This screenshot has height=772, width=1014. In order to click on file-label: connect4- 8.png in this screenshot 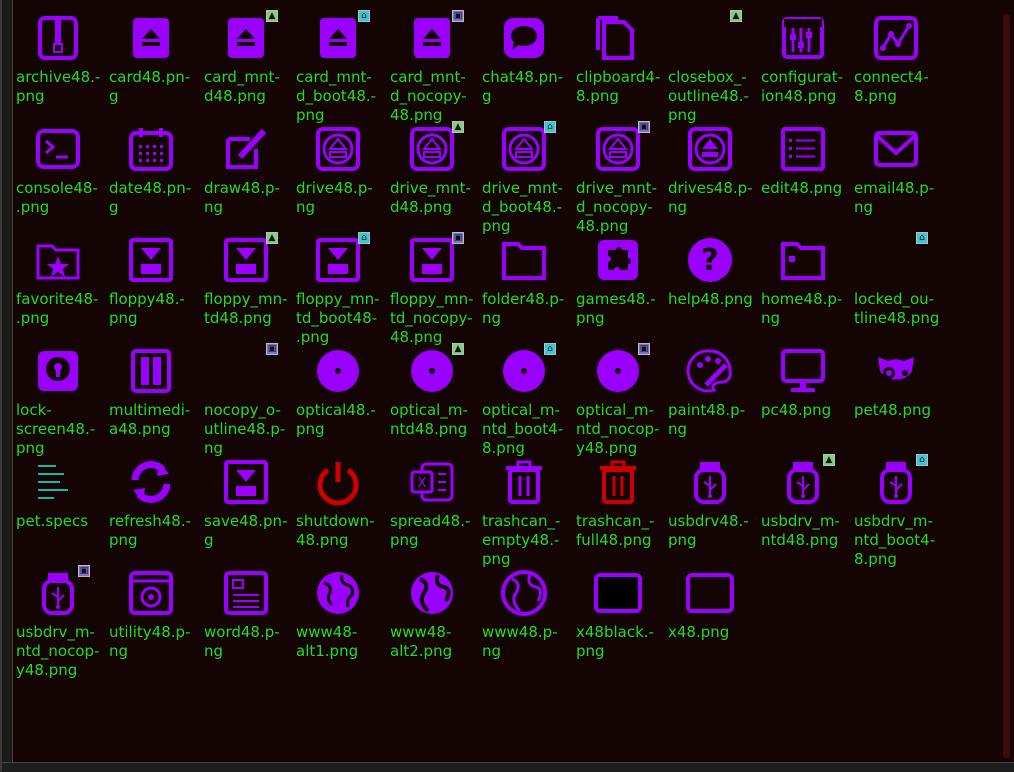, I will do `click(891, 86)`.